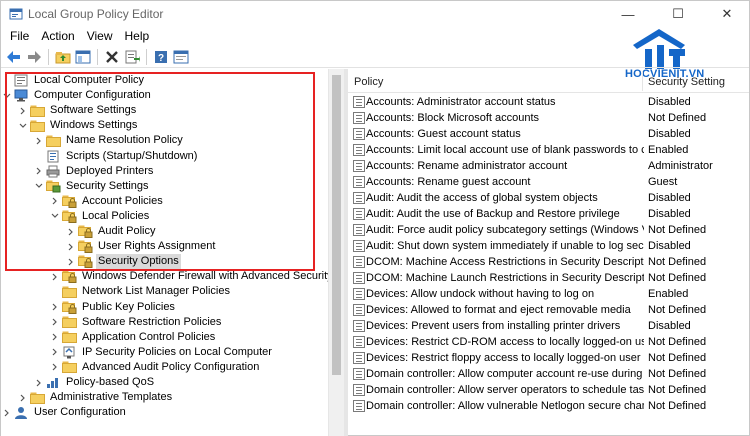 The height and width of the screenshot is (436, 750). I want to click on tree-item: IP Security Policies on Local Computer, so click(161, 352).